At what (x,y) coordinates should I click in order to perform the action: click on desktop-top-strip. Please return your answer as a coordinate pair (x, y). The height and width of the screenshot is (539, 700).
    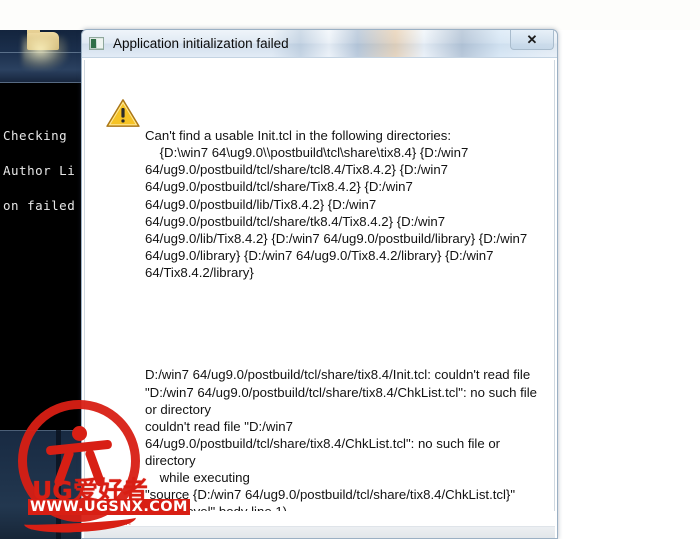
    Looking at the image, I should click on (350, 15).